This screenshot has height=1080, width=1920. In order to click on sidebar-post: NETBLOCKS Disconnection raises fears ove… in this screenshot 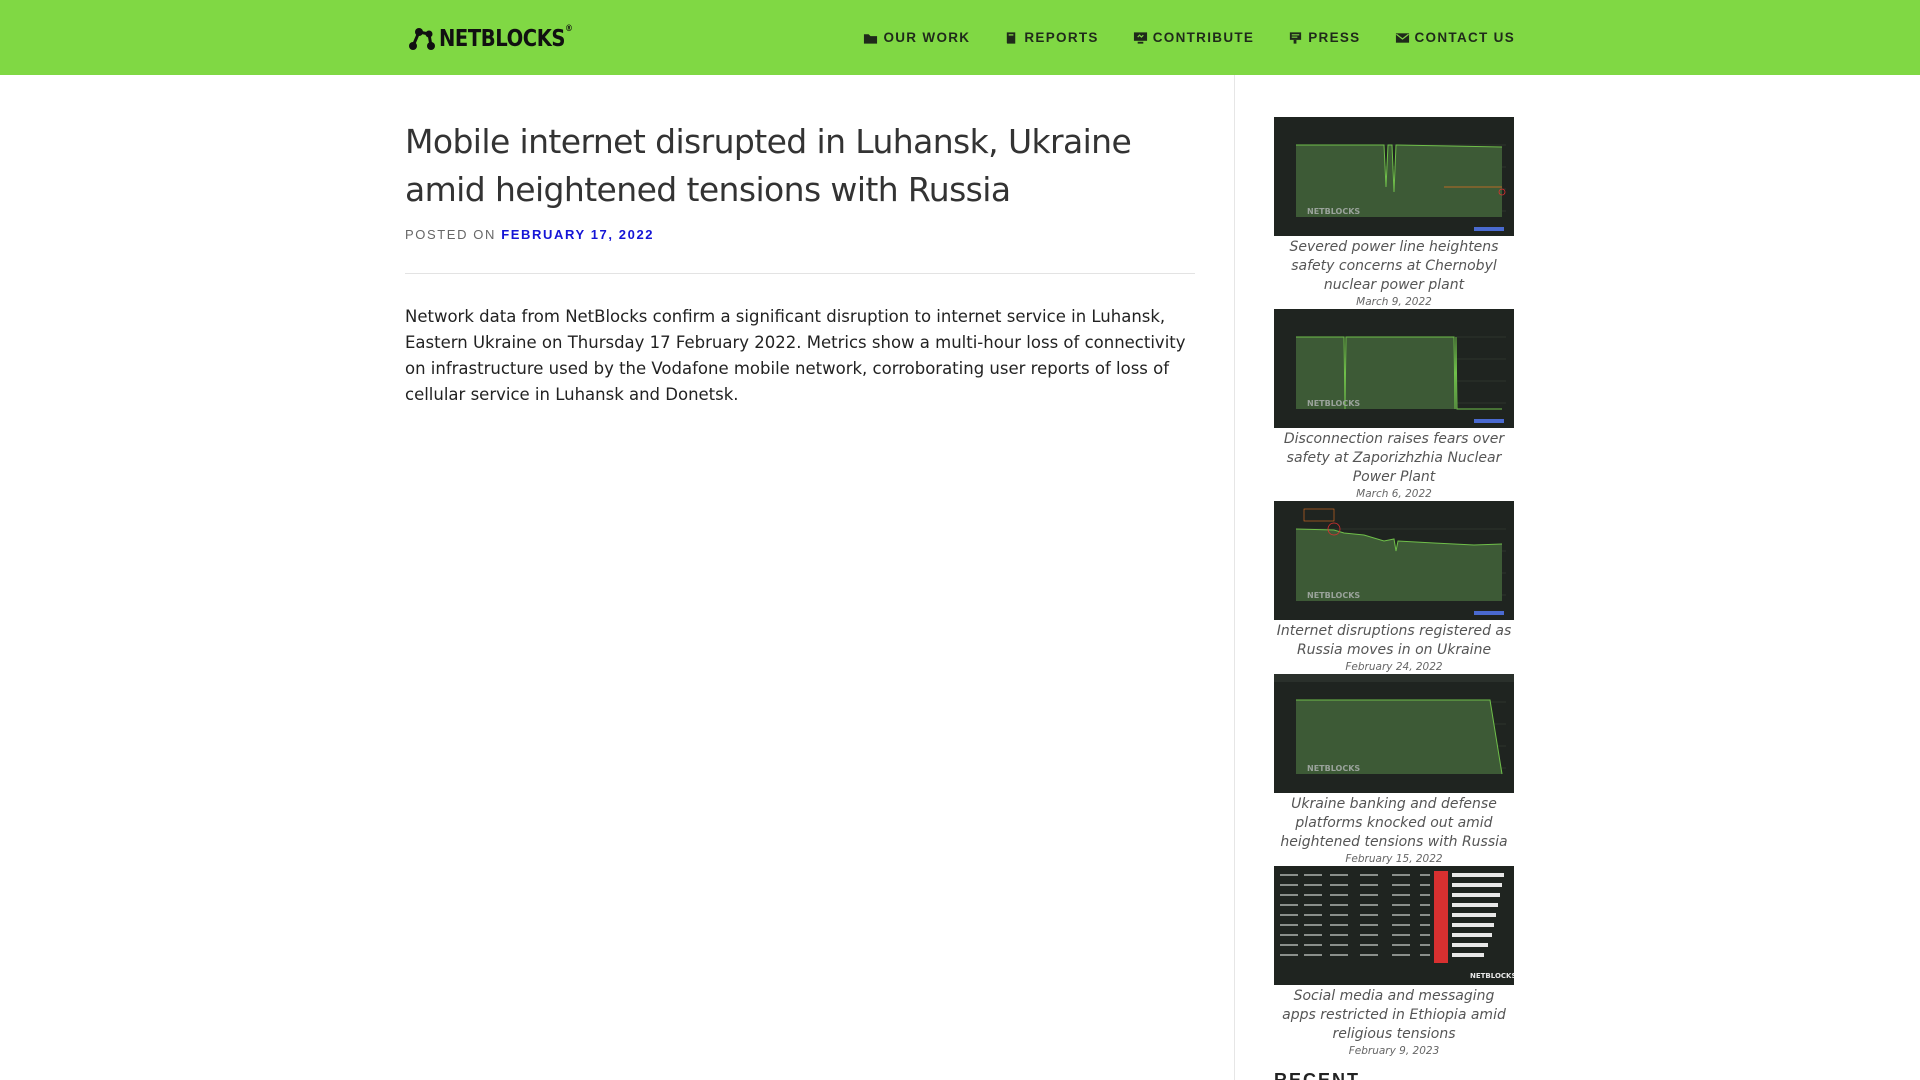, I will do `click(1394, 405)`.